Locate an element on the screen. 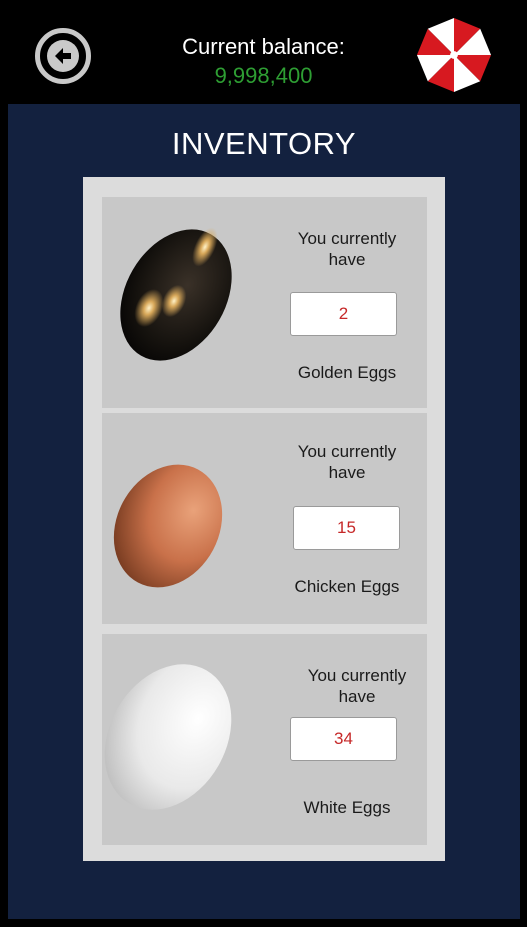 The height and width of the screenshot is (927, 527). balance-value: 9,998,400 is located at coordinates (263, 75).